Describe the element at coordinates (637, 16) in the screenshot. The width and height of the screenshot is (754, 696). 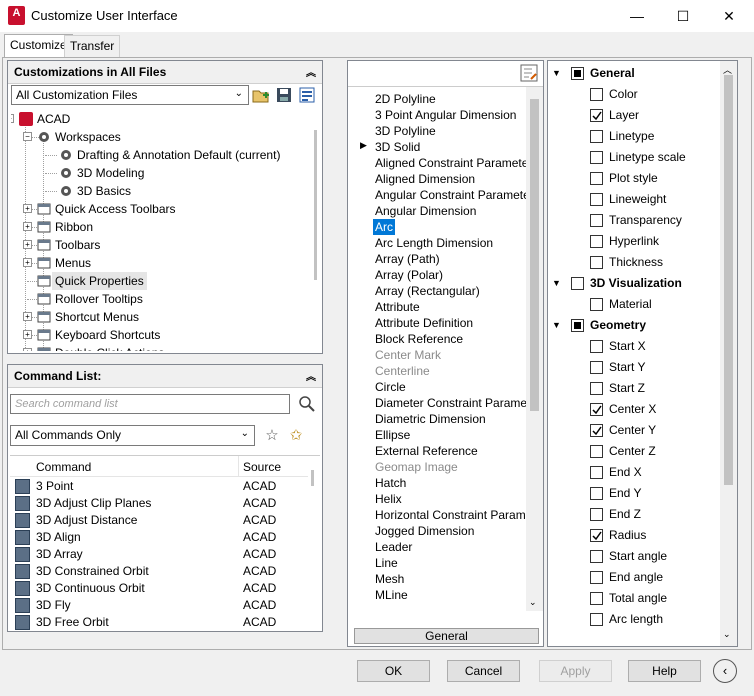
I see `minimize-button: —` at that location.